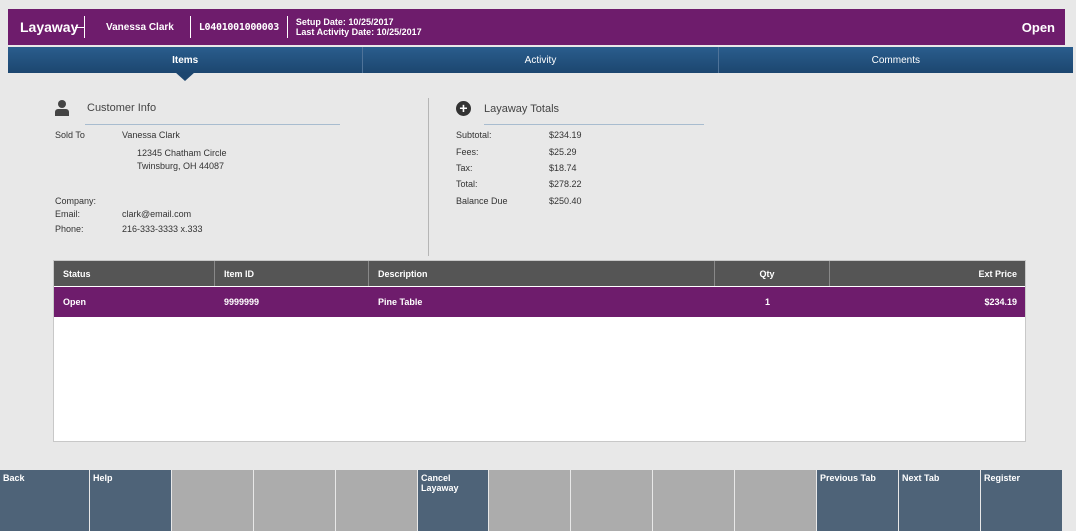  What do you see at coordinates (428, 177) in the screenshot?
I see `section-divider` at bounding box center [428, 177].